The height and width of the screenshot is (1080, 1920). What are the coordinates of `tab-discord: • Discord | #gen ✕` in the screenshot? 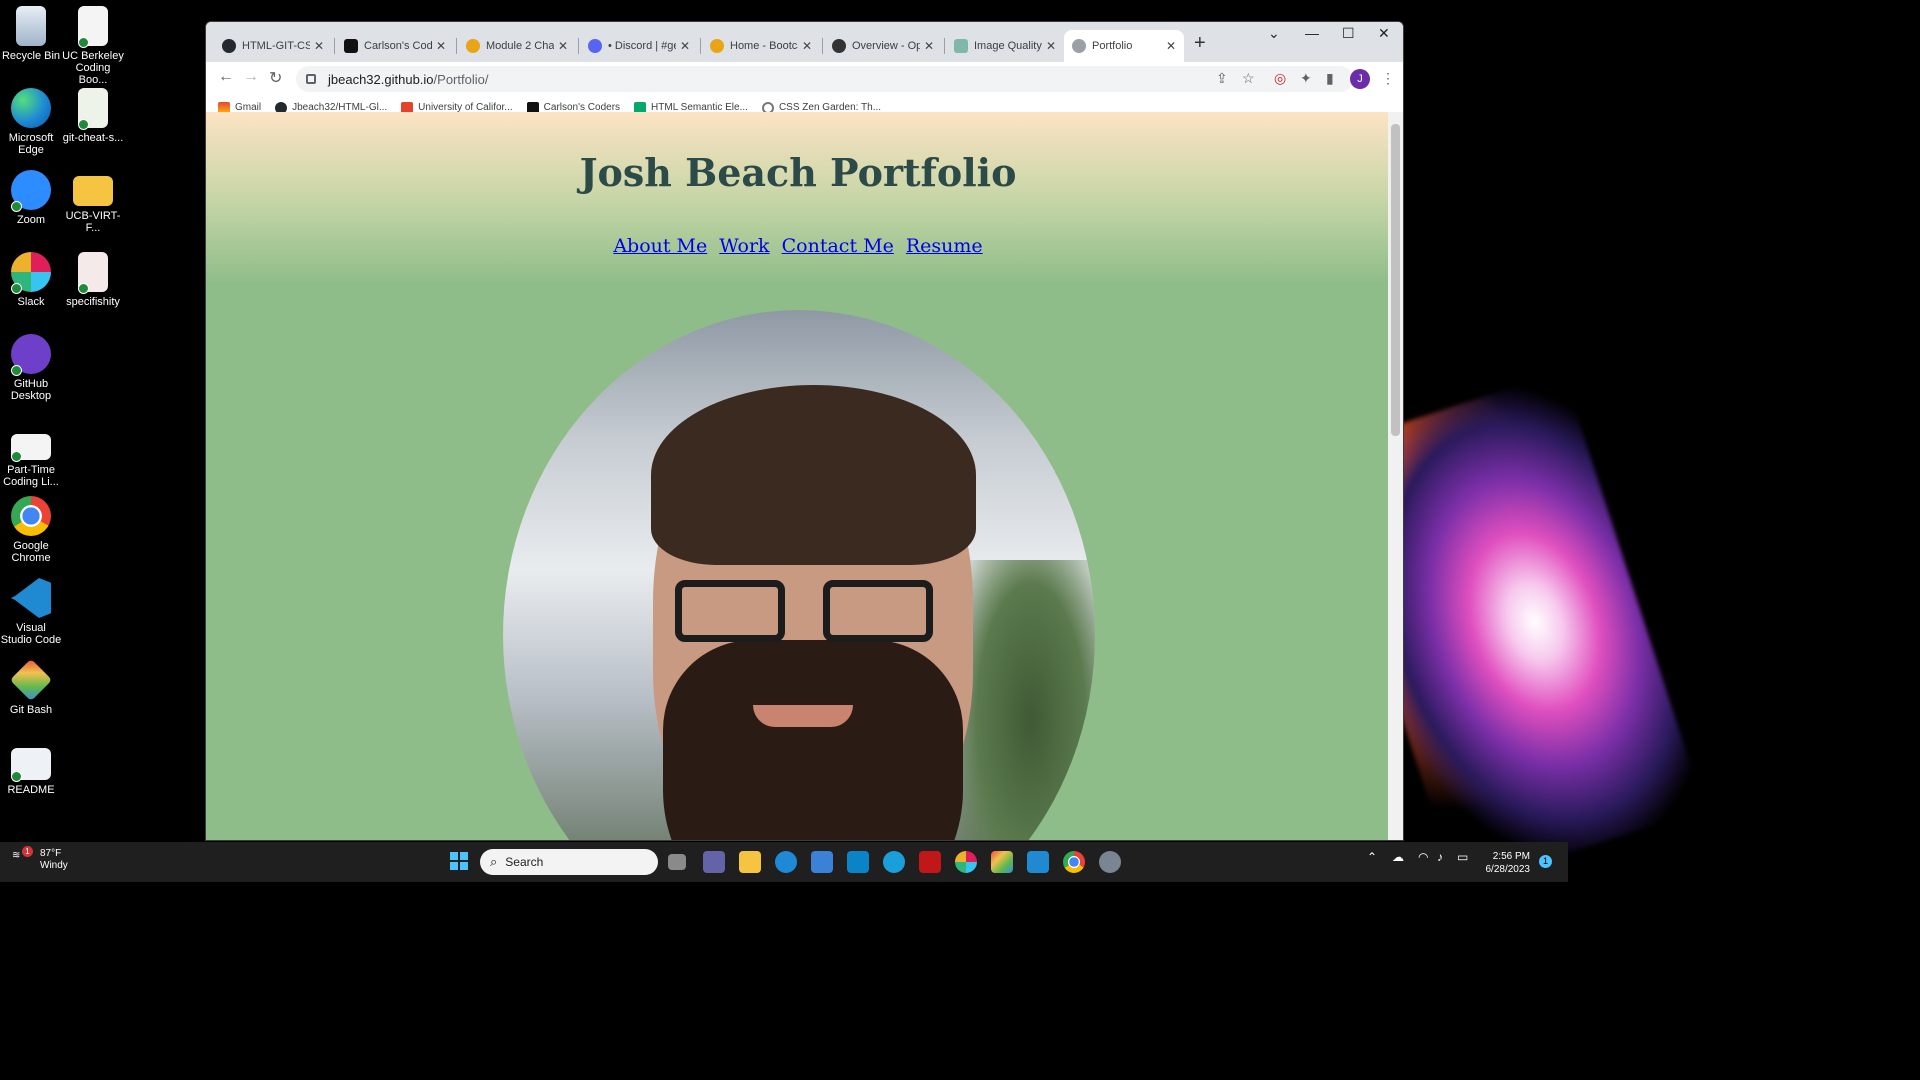 It's located at (639, 46).